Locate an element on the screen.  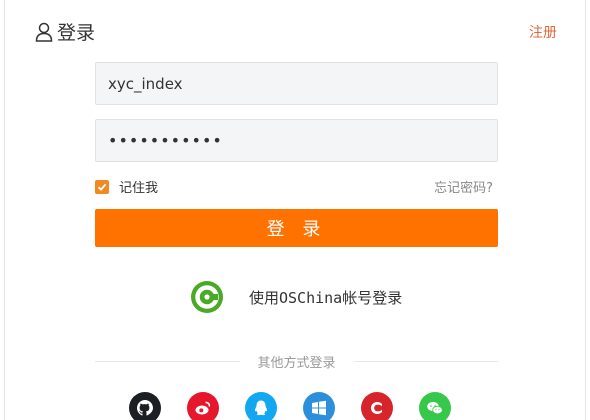
login-button: 登 录 is located at coordinates (296, 228).